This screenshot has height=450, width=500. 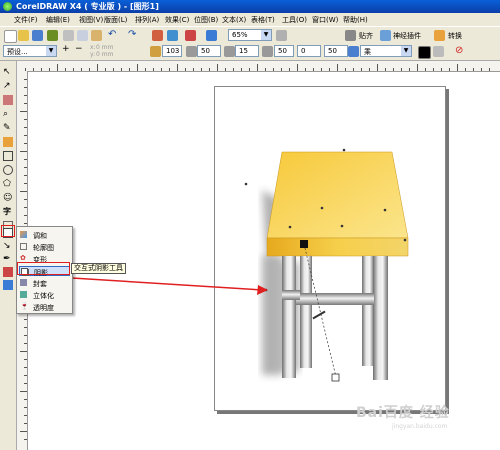 I want to click on watermark-logo: Bai百度 经验, so click(x=403, y=413).